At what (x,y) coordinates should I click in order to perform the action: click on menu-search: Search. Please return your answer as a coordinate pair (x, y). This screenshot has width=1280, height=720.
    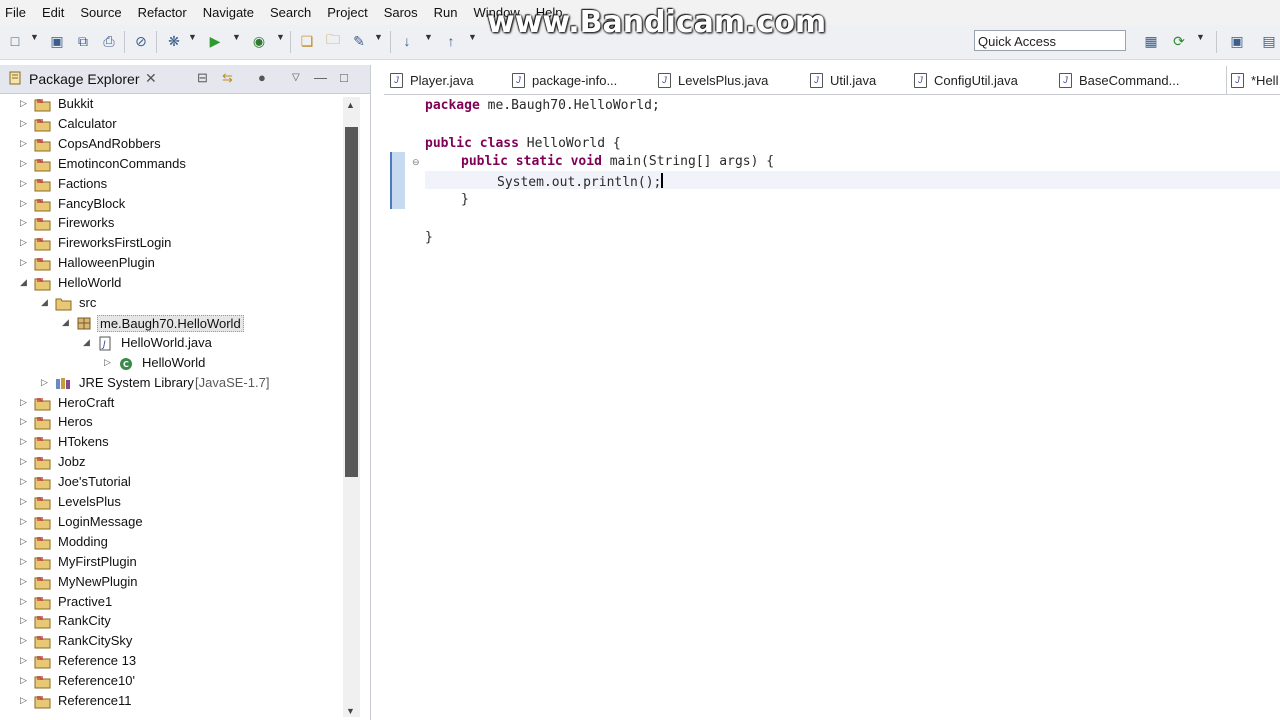
    Looking at the image, I should click on (290, 12).